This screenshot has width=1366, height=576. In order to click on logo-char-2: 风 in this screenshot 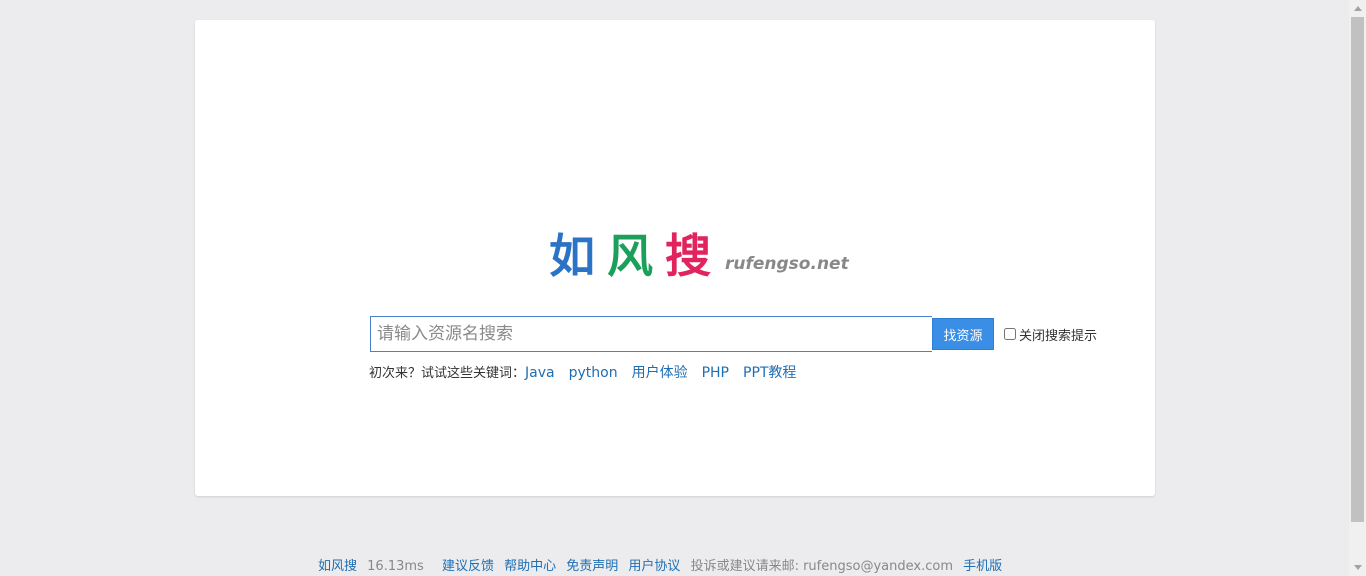, I will do `click(630, 256)`.